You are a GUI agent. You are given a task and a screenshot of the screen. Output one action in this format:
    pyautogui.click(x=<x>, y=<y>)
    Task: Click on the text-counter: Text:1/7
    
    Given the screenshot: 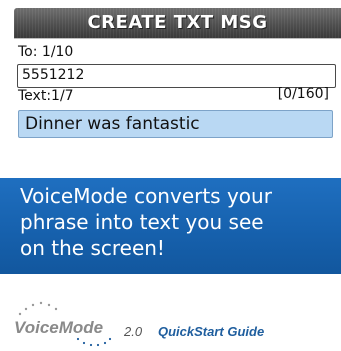 What is the action you would take?
    pyautogui.click(x=46, y=96)
    